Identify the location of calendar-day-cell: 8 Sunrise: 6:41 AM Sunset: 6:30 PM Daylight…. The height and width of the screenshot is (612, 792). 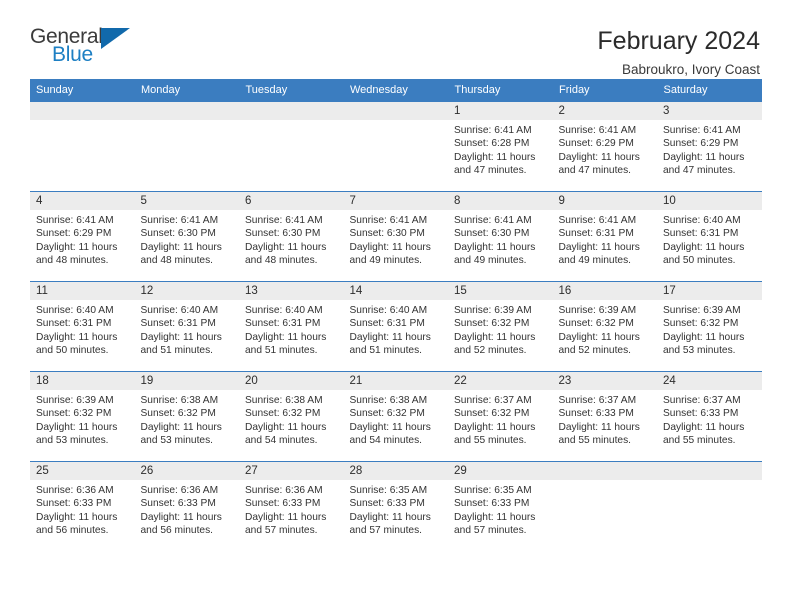
(500, 236).